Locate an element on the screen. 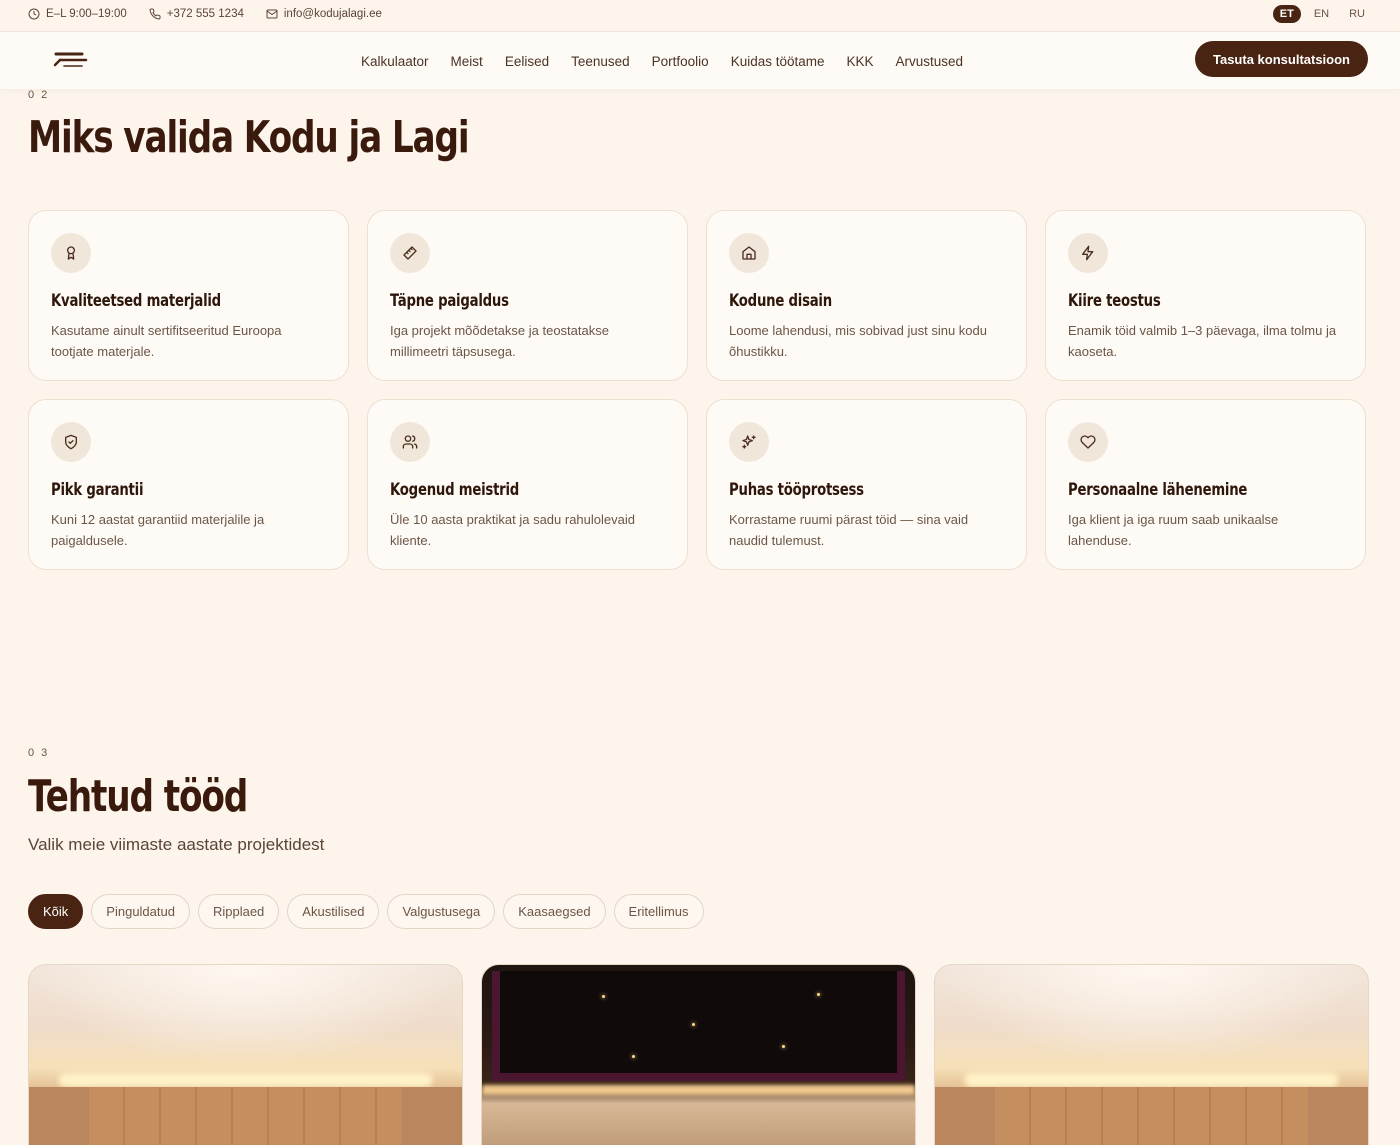 The height and width of the screenshot is (1145, 1400). users-icon is located at coordinates (410, 442).